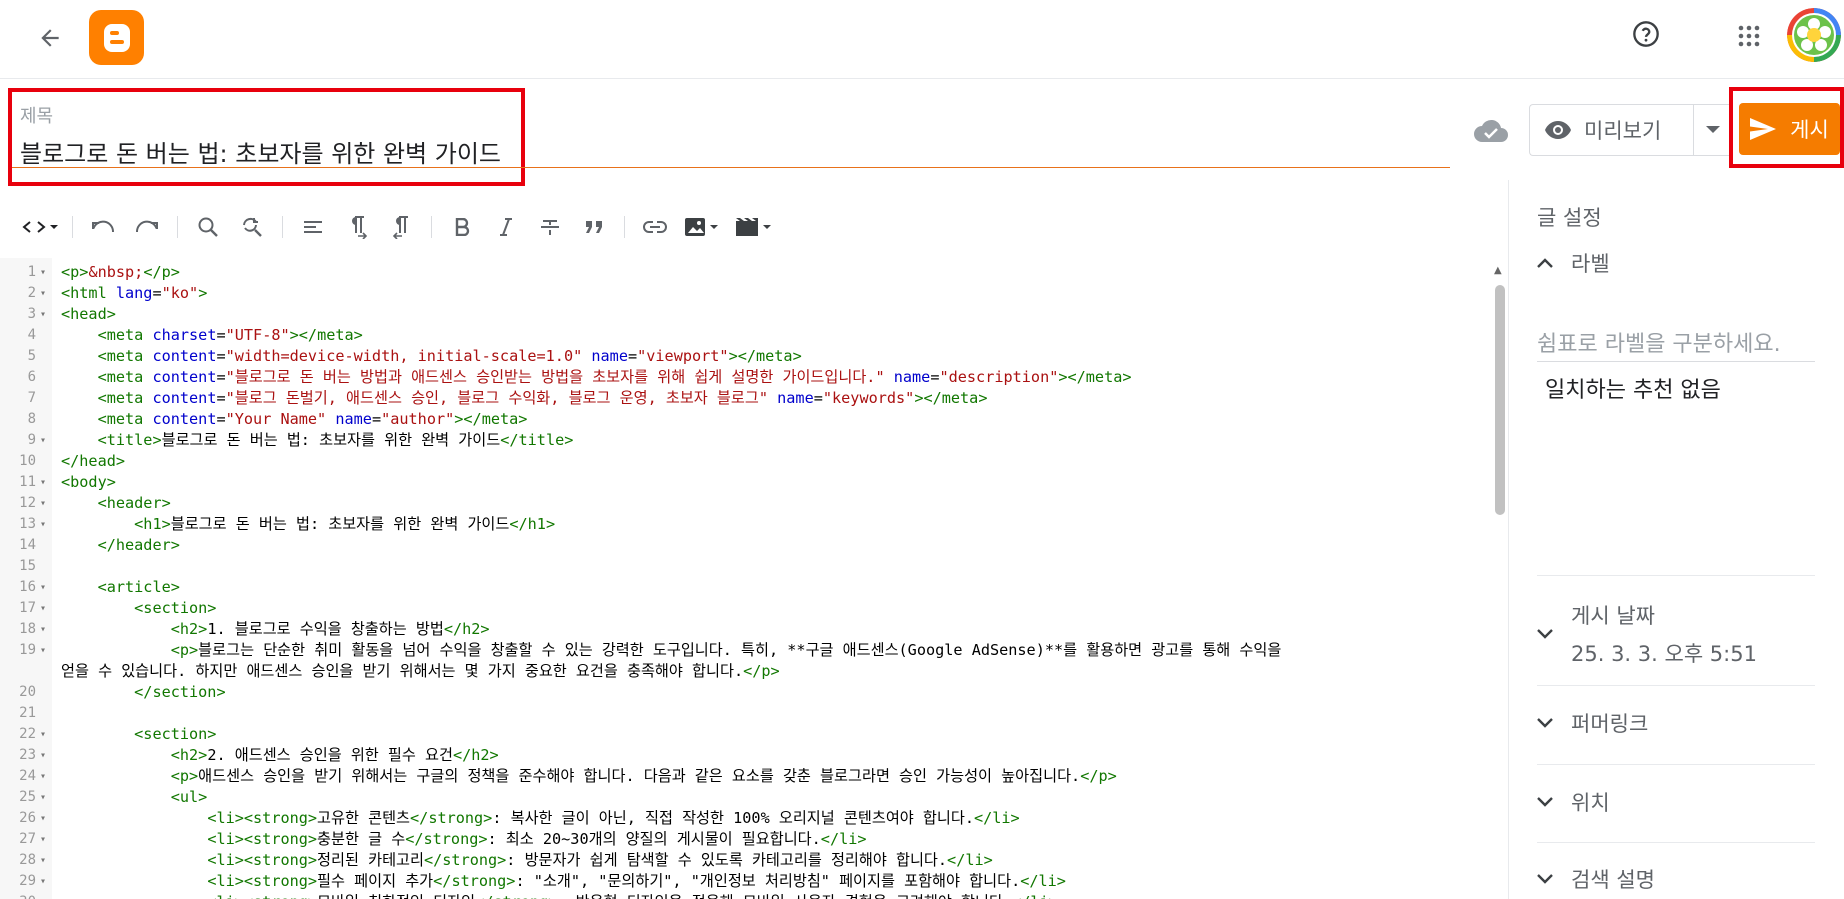 The width and height of the screenshot is (1844, 899). I want to click on line-number: 4, so click(31, 335).